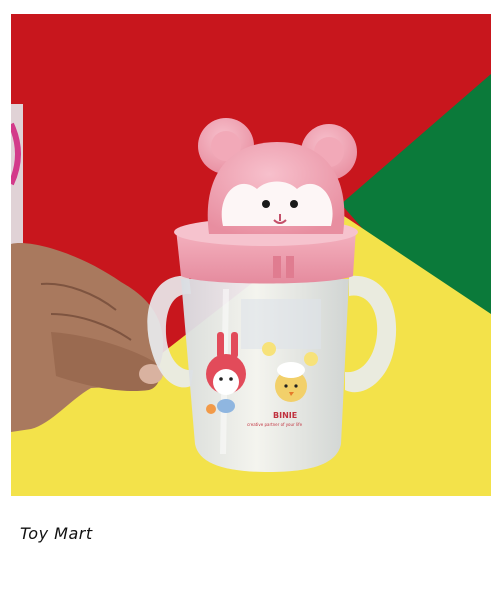  I want to click on cup-tagline-text: creative partner of your life, so click(275, 424).